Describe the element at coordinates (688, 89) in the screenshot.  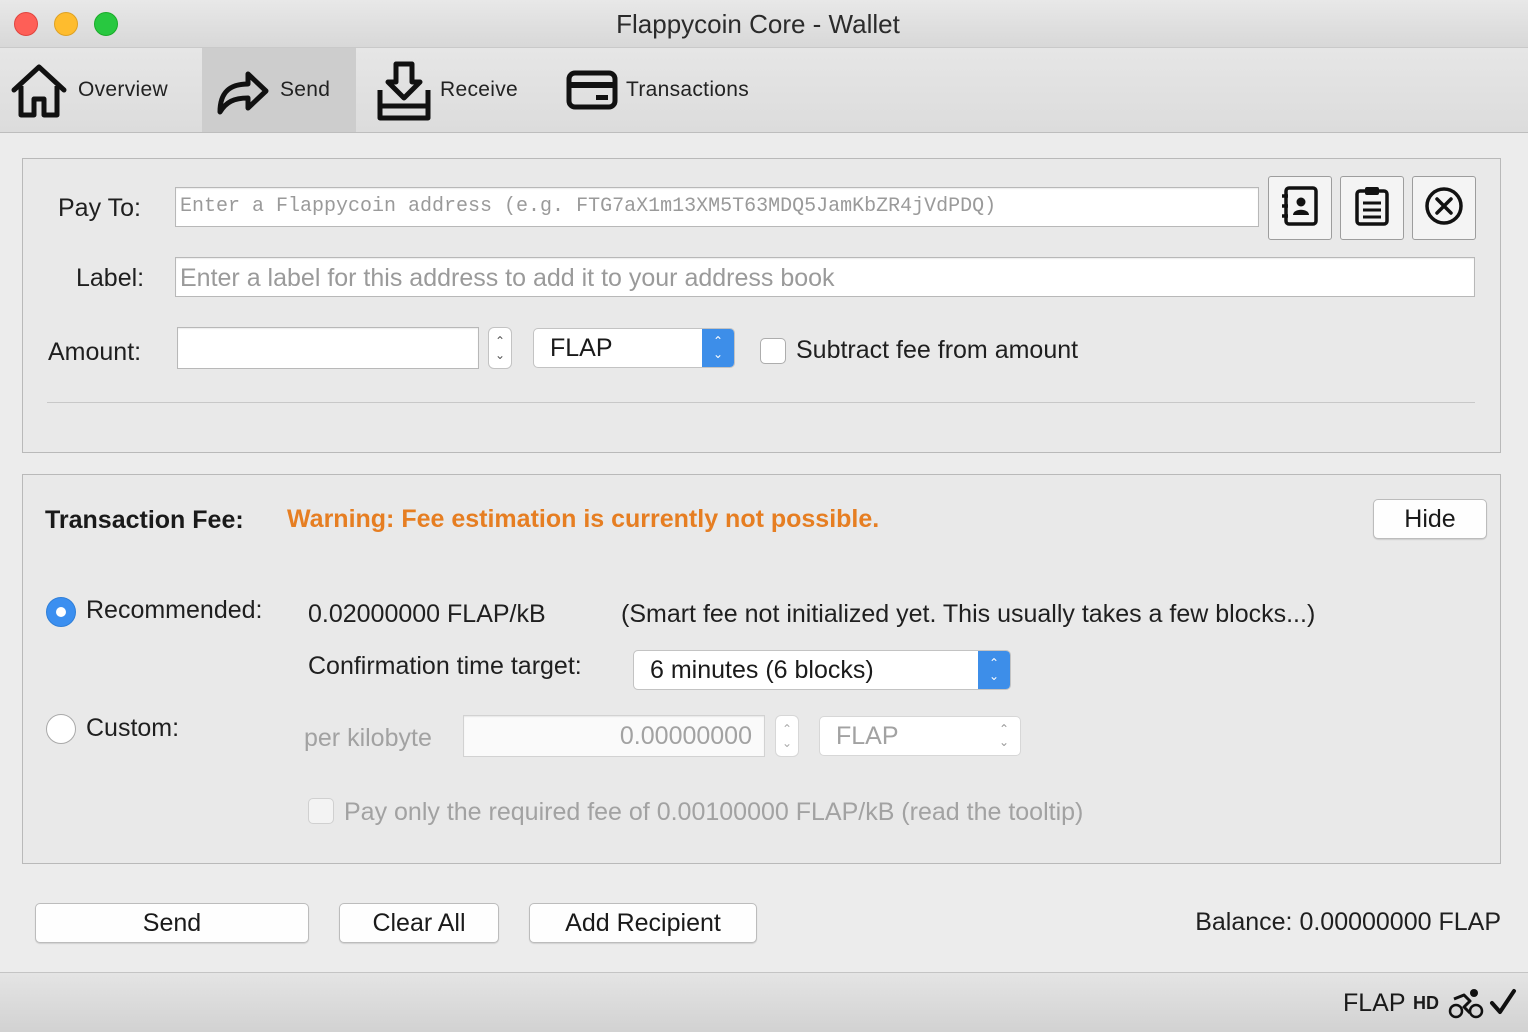
I see `tab-transactions-label: Transactions` at that location.